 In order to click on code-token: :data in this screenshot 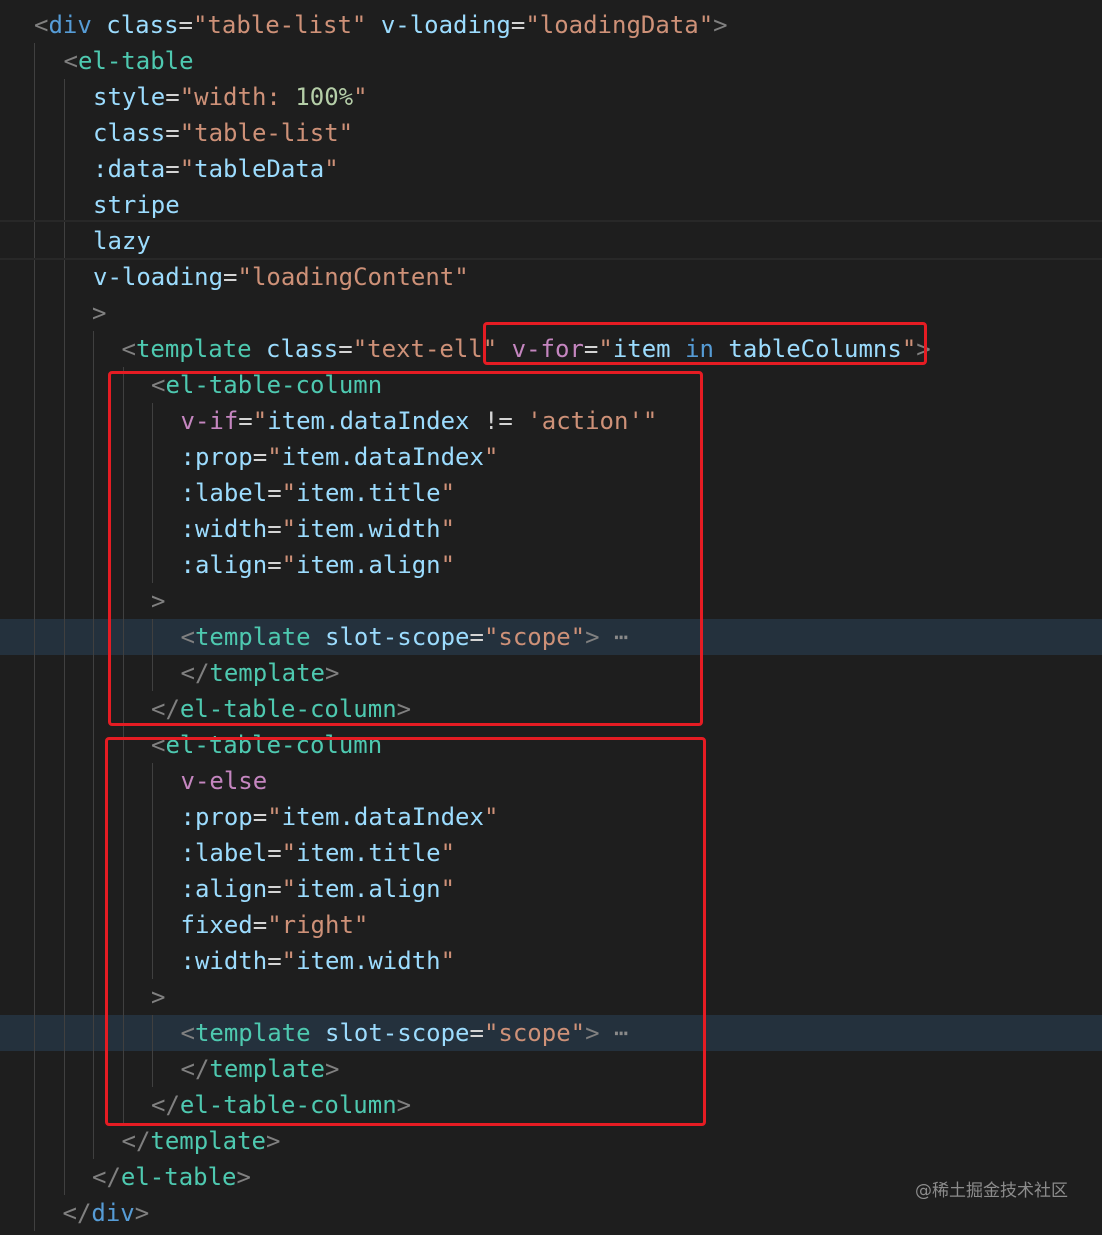, I will do `click(129, 169)`.